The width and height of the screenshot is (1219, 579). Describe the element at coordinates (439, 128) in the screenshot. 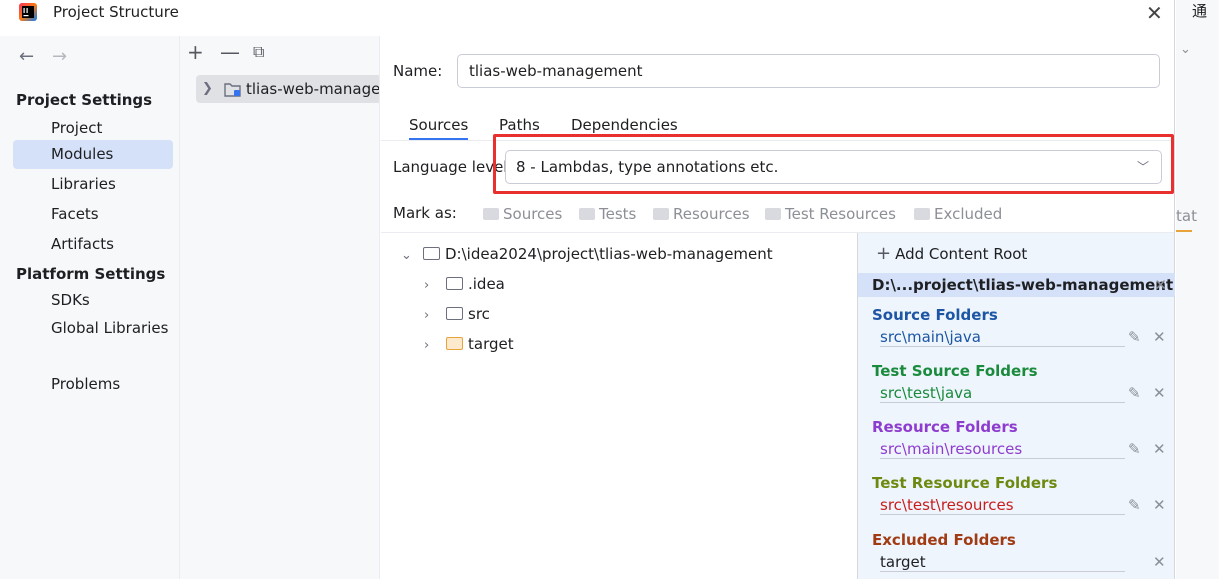

I see `tab-sources: Sources` at that location.